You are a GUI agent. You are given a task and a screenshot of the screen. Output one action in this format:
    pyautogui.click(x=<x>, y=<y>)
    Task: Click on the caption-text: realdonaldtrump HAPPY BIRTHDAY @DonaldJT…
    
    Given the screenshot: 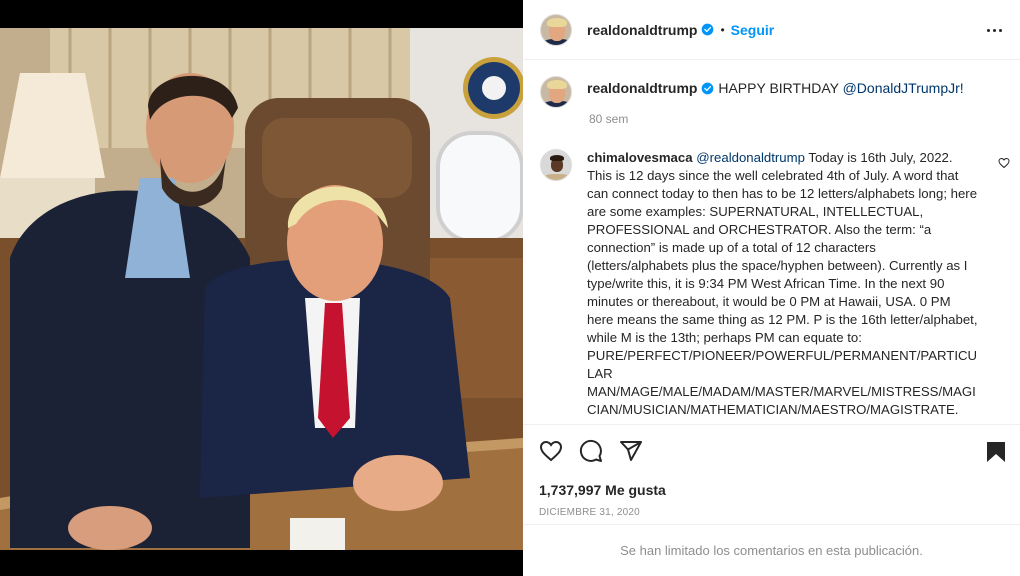 What is the action you would take?
    pyautogui.click(x=775, y=92)
    